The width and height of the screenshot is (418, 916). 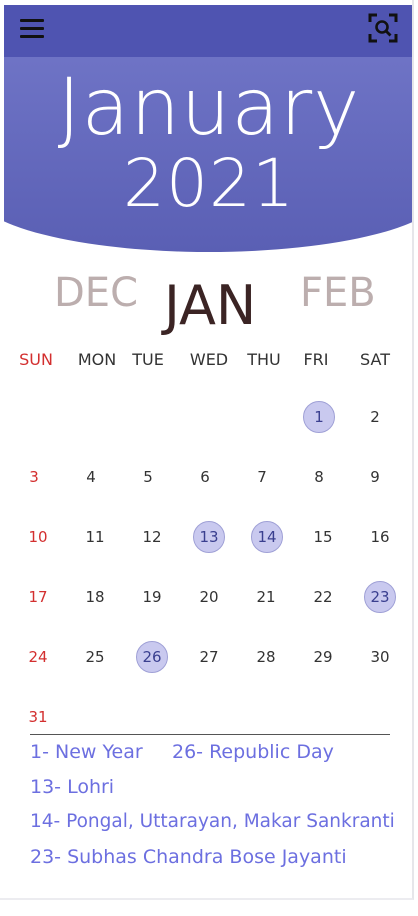 I want to click on day-cell: 31, so click(x=38, y=717).